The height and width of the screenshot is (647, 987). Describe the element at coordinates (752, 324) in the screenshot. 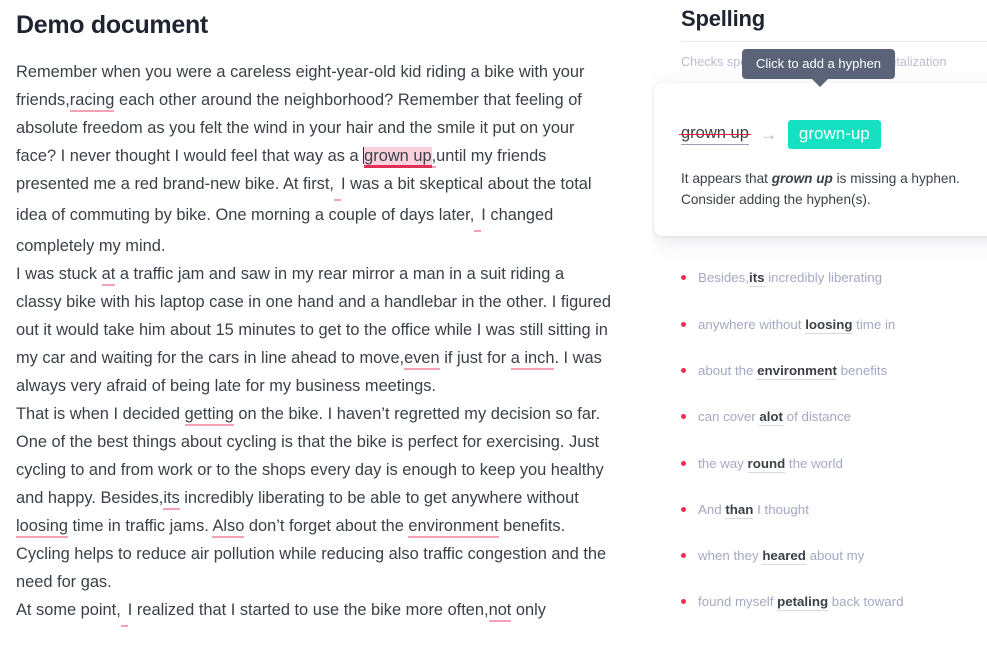

I see `issue-context-before: anywhere without` at that location.